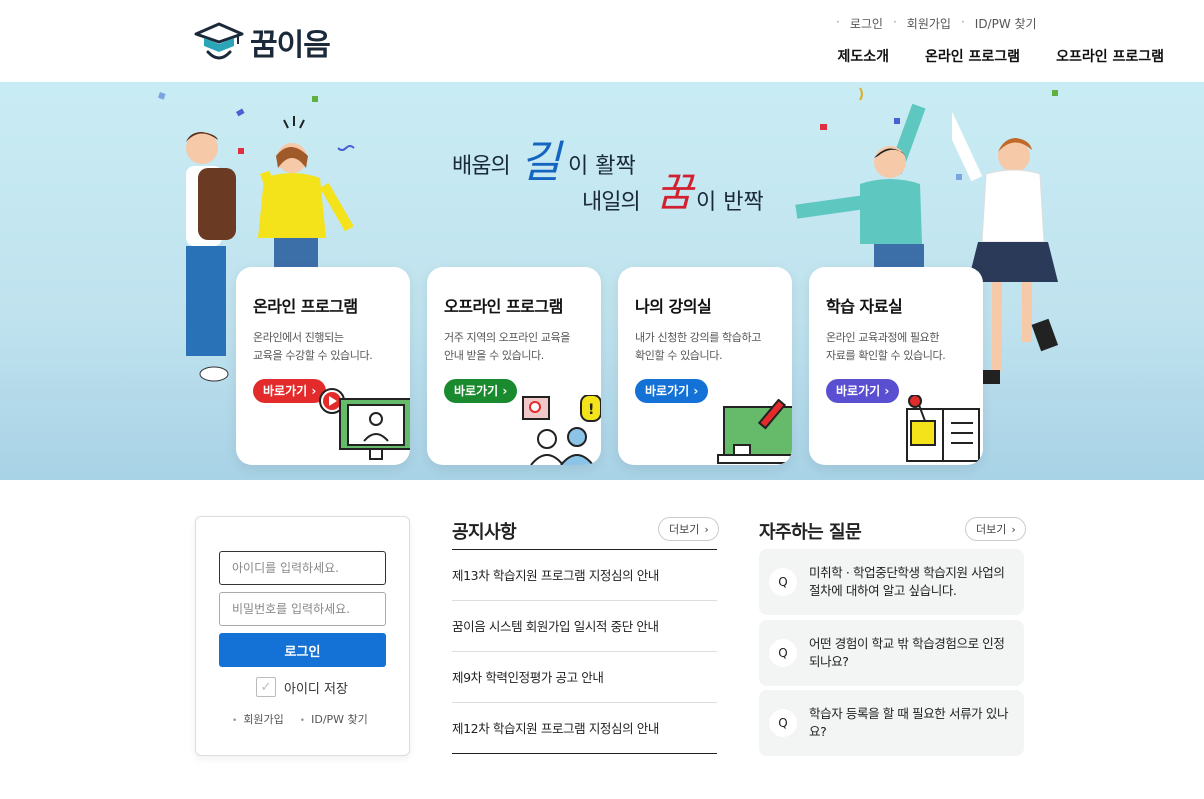  Describe the element at coordinates (584, 575) in the screenshot. I see `notice-item: 제13차 학습지원 프로그램 지정심의 안내` at that location.